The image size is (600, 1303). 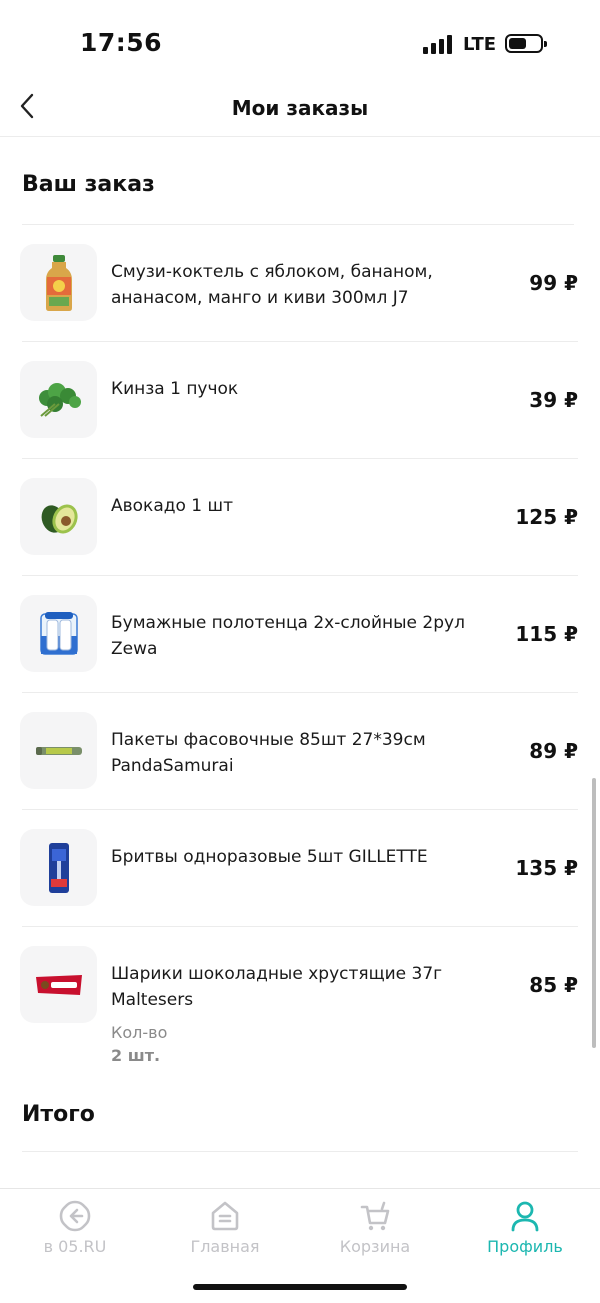 I want to click on razors-pack-icon, so click(x=58, y=867).